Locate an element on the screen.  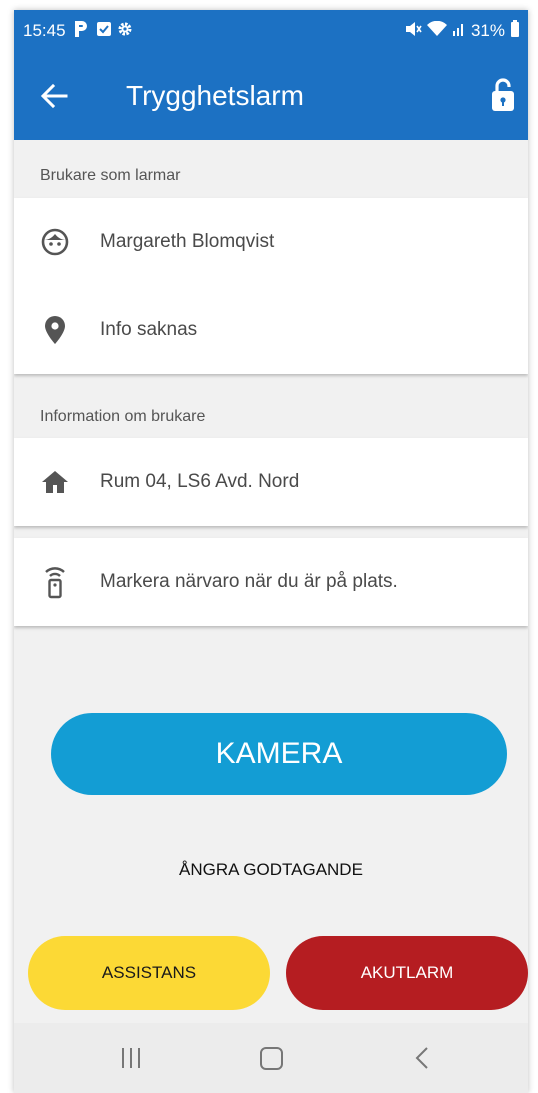
unlocked-padlock-icon is located at coordinates (503, 94).